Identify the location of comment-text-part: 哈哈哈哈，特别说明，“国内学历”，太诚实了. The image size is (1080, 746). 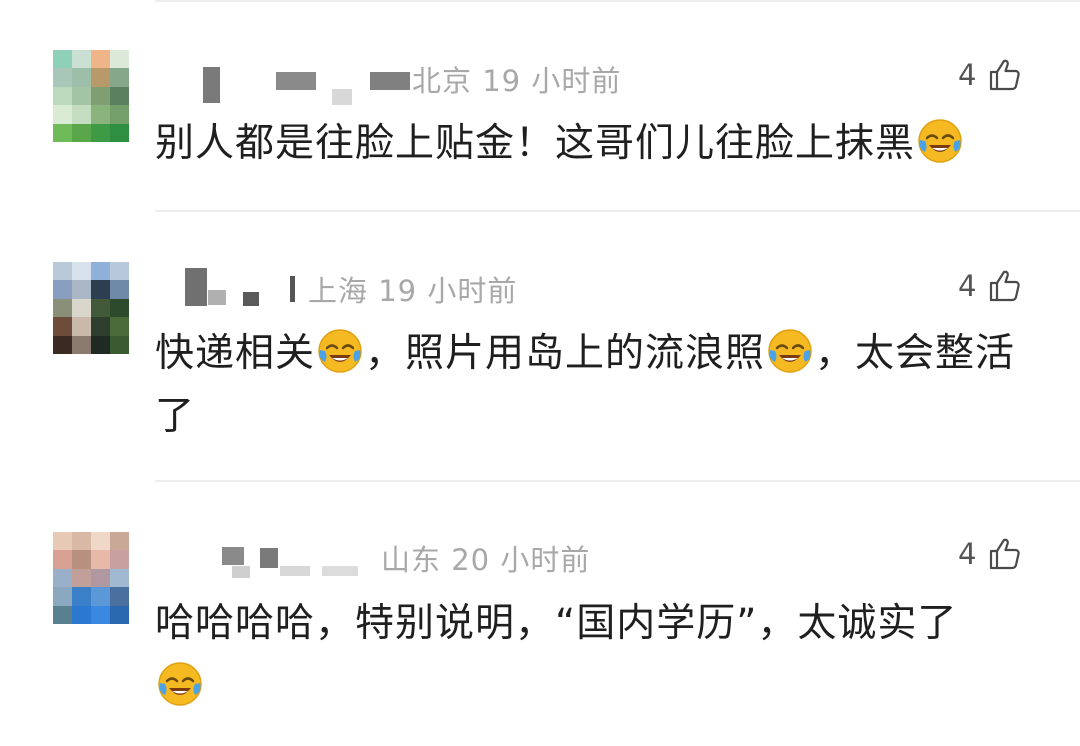
(556, 623).